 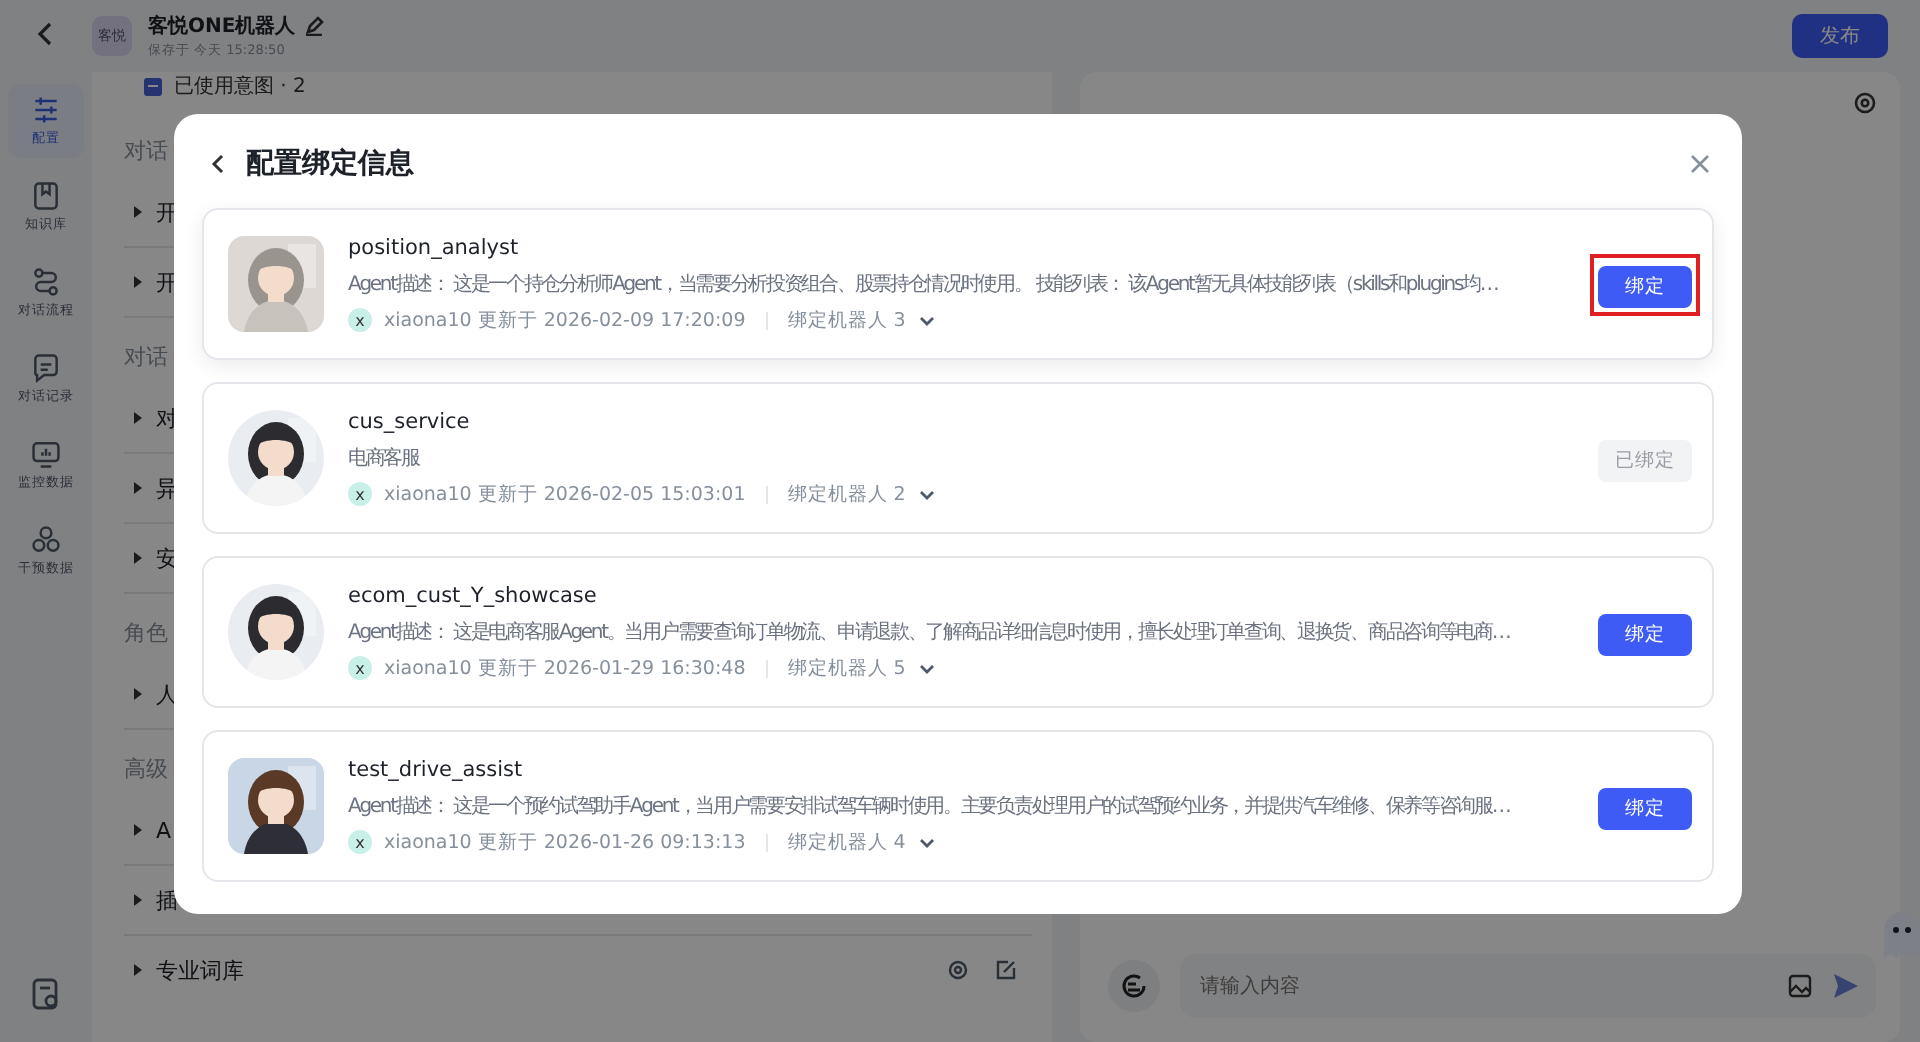 I want to click on bound-robots-count: 绑定机器人 4, so click(x=846, y=842).